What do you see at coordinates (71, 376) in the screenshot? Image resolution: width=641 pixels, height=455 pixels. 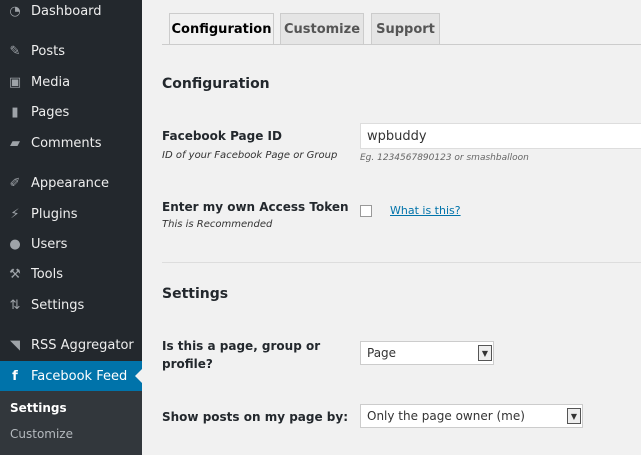 I see `menu-facebook-feed: f Facebook Feed` at bounding box center [71, 376].